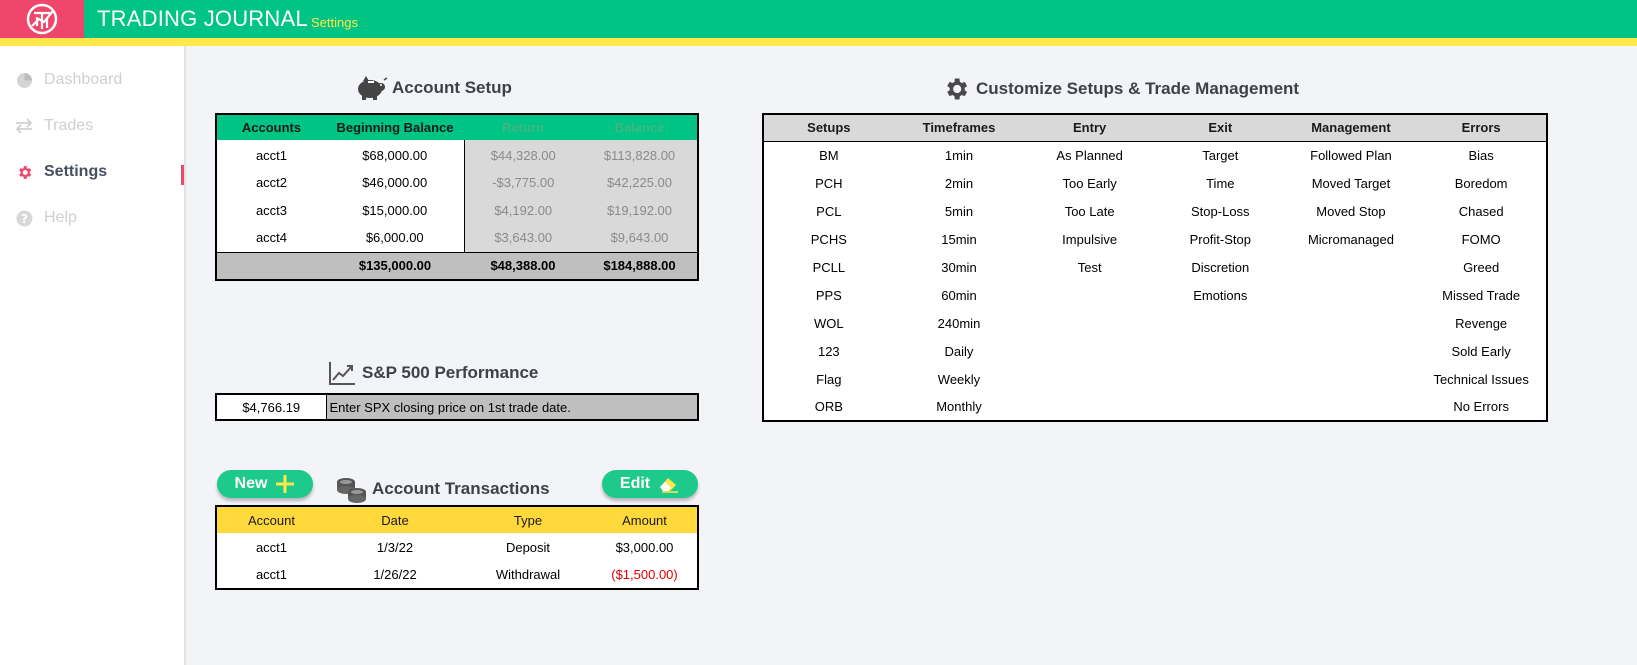  Describe the element at coordinates (828, 211) in the screenshot. I see `table-cell: PCL` at that location.